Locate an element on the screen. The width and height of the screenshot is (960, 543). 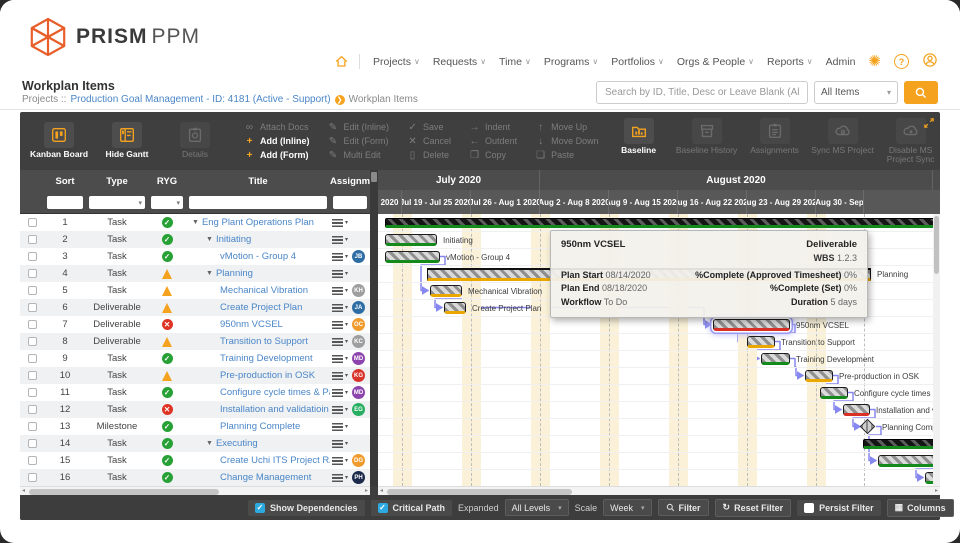
gear-icon: ✺ is located at coordinates (874, 61).